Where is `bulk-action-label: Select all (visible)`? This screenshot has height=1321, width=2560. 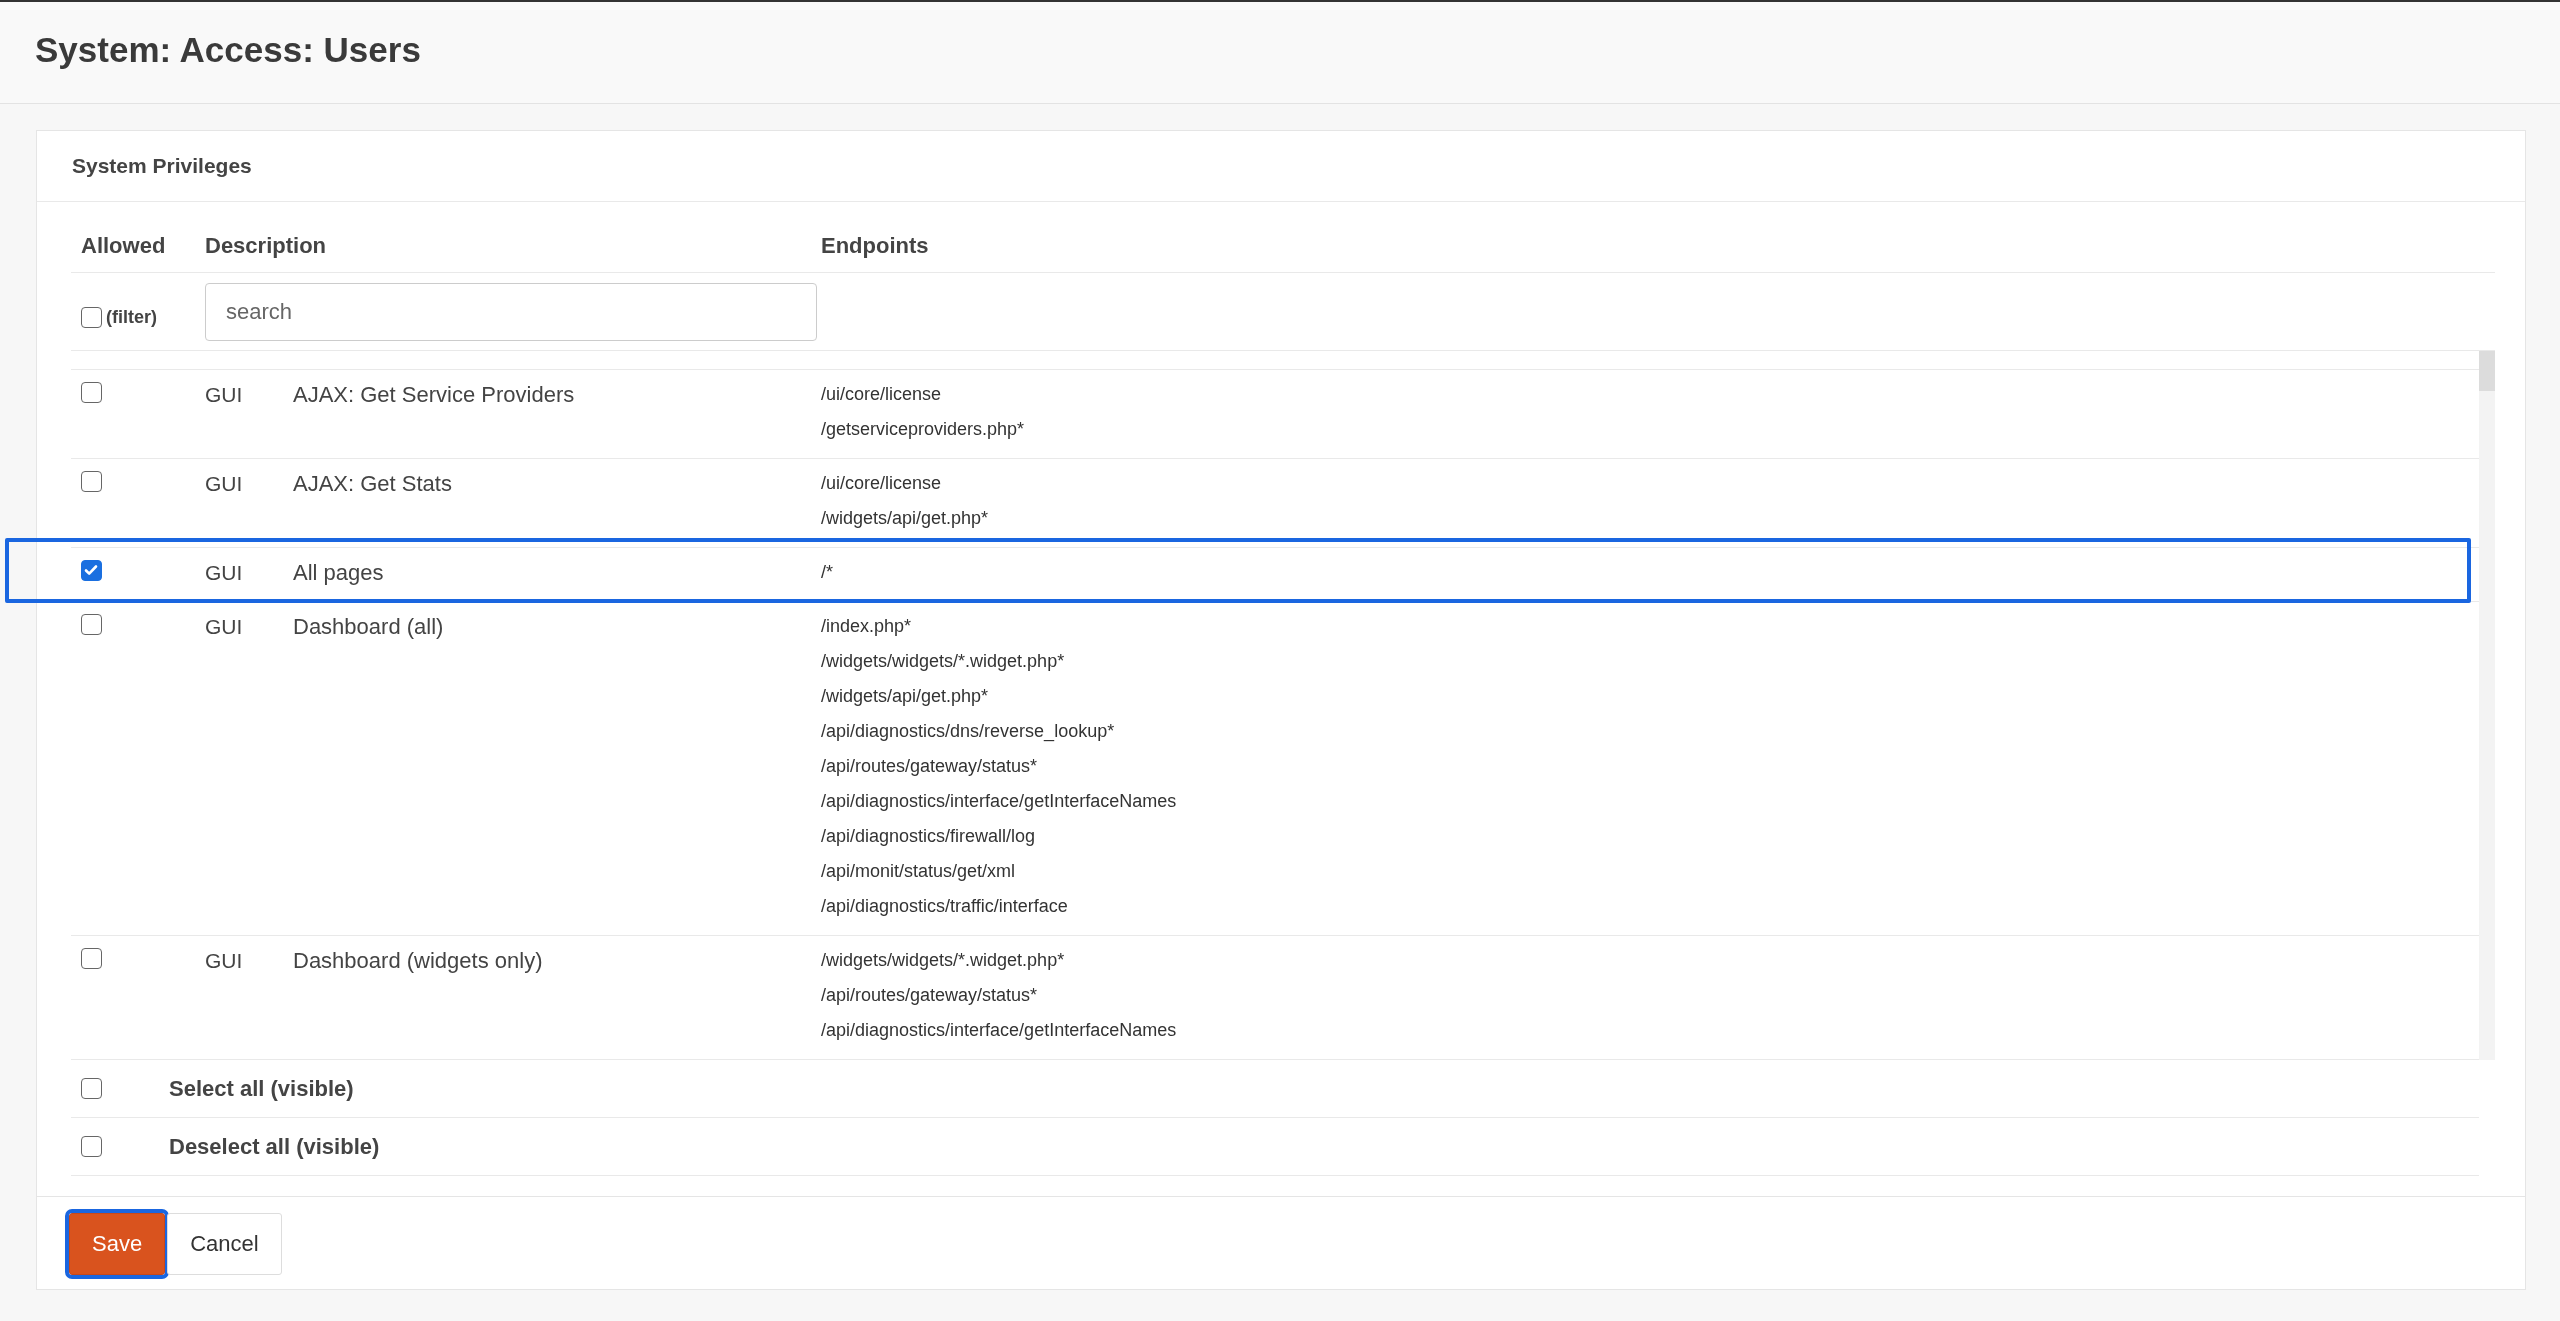 bulk-action-label: Select all (visible) is located at coordinates (261, 1088).